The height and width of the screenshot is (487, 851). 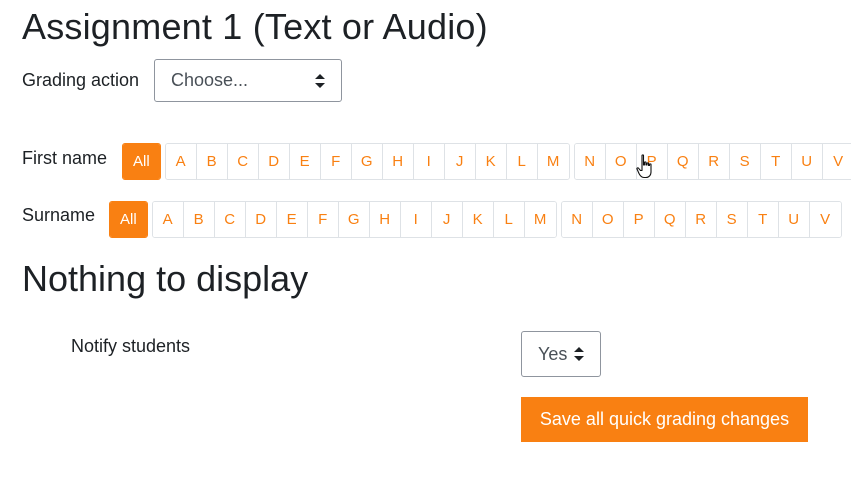 What do you see at coordinates (644, 166) in the screenshot?
I see `hand-pointer-icon` at bounding box center [644, 166].